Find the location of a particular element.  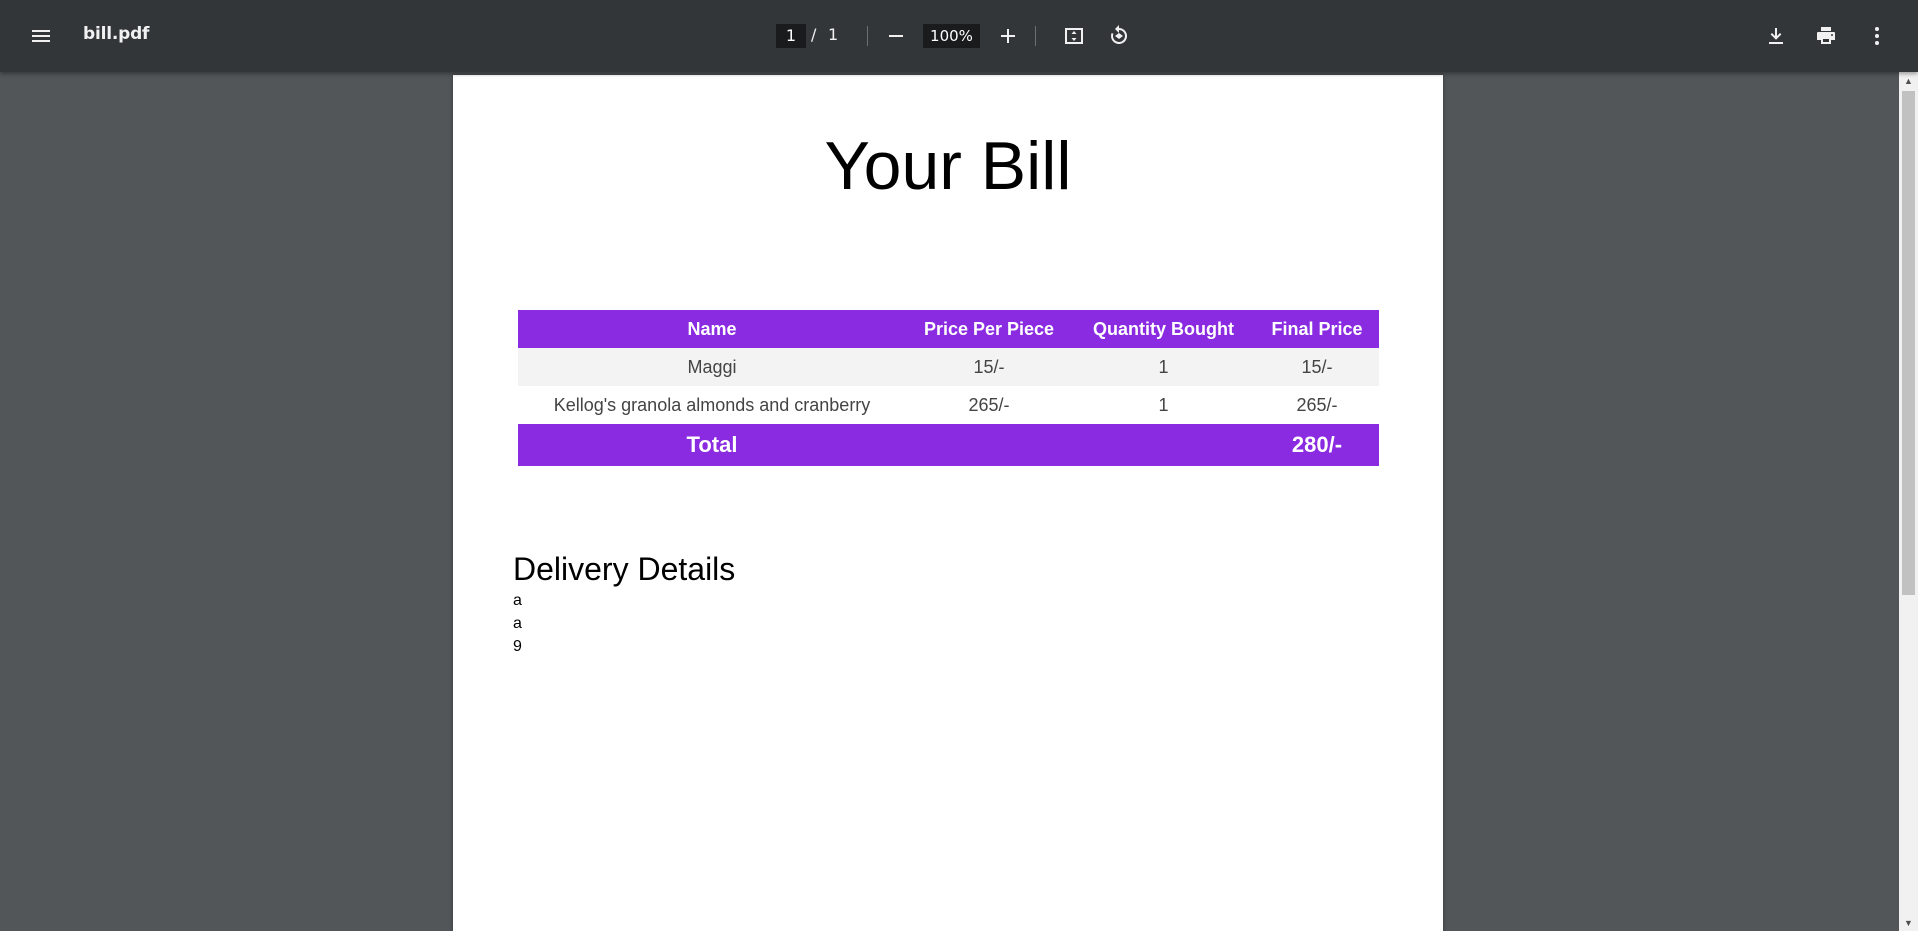

zoom-out-button is located at coordinates (896, 36).